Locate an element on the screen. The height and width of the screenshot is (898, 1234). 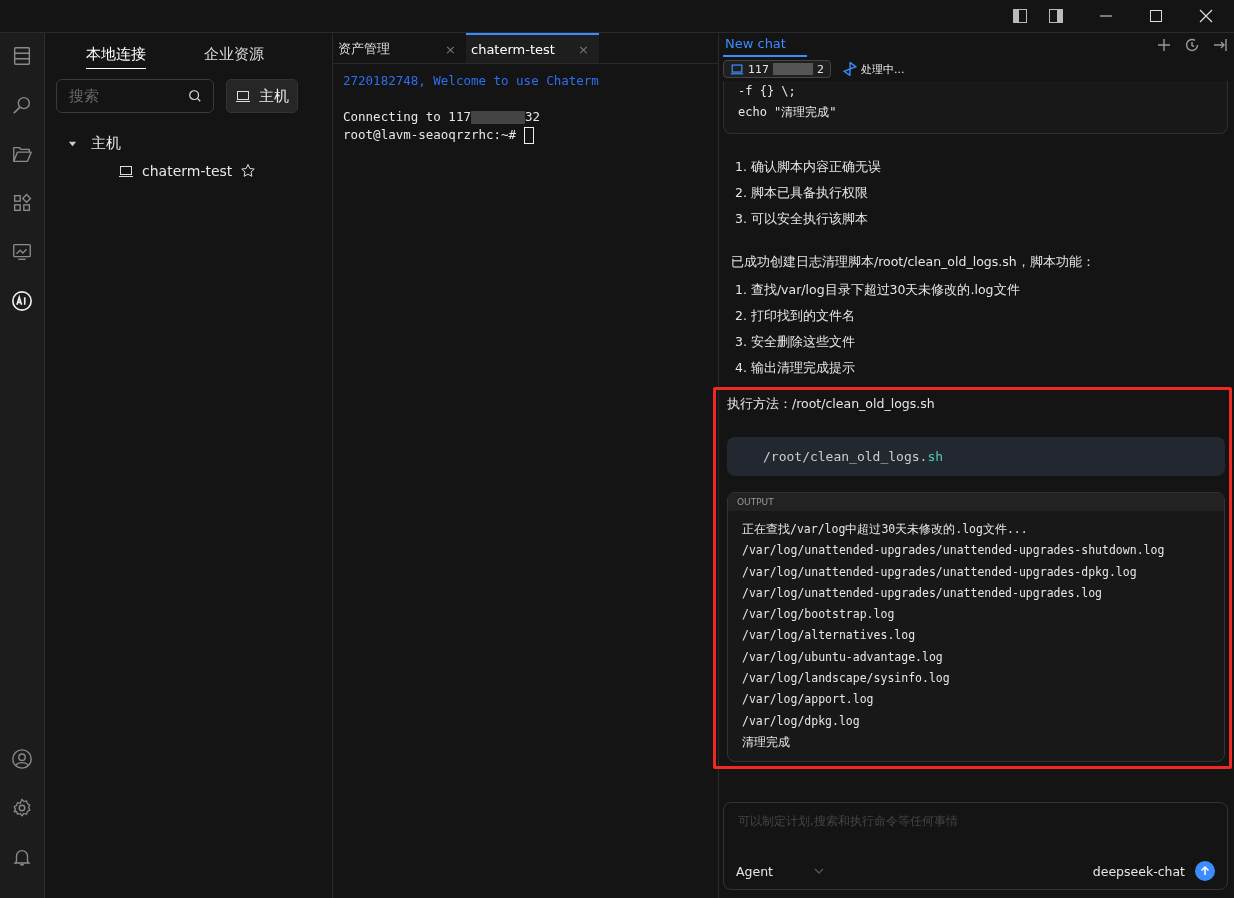
terminal-line: 2720182748, Welcome to use Chaterm is located at coordinates (471, 81).